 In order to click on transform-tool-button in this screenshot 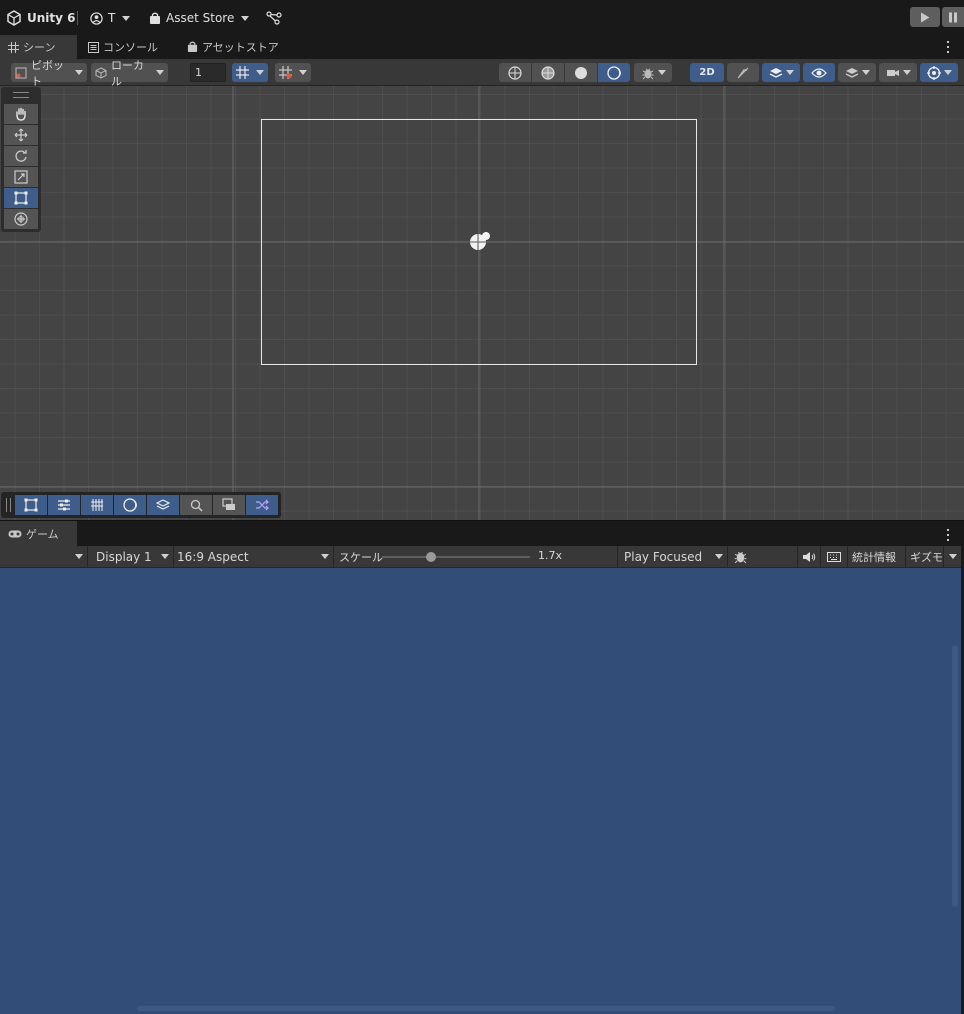, I will do `click(21, 219)`.